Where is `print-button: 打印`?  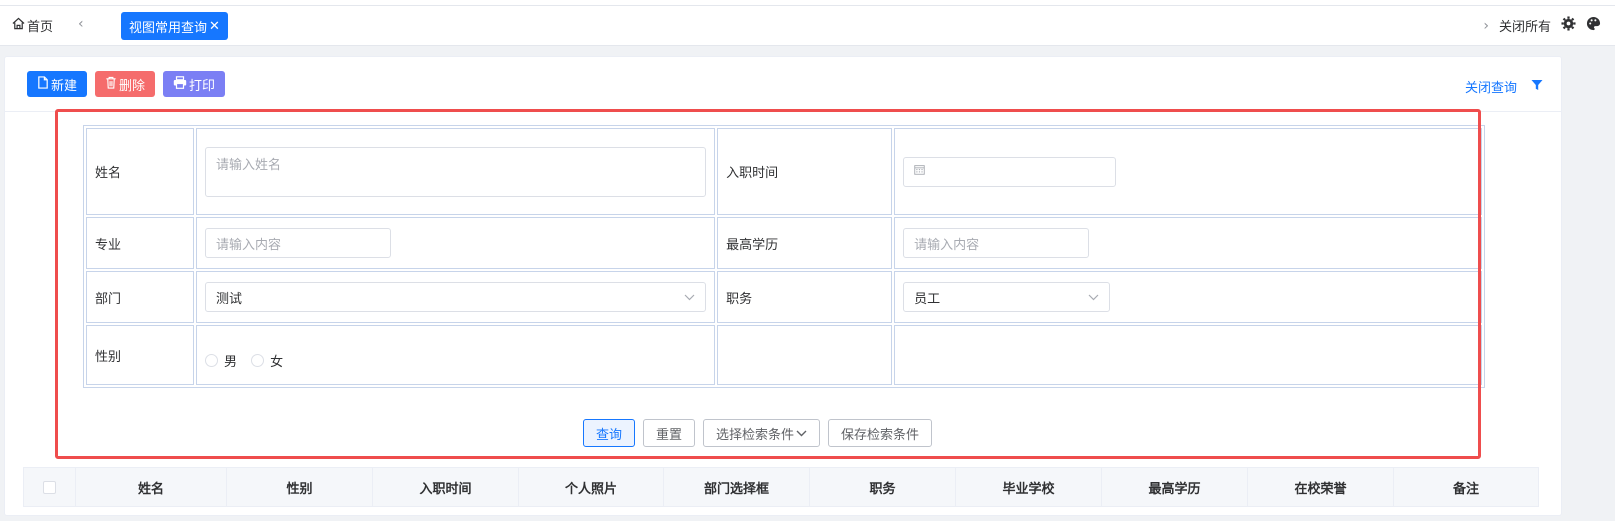
print-button: 打印 is located at coordinates (194, 84).